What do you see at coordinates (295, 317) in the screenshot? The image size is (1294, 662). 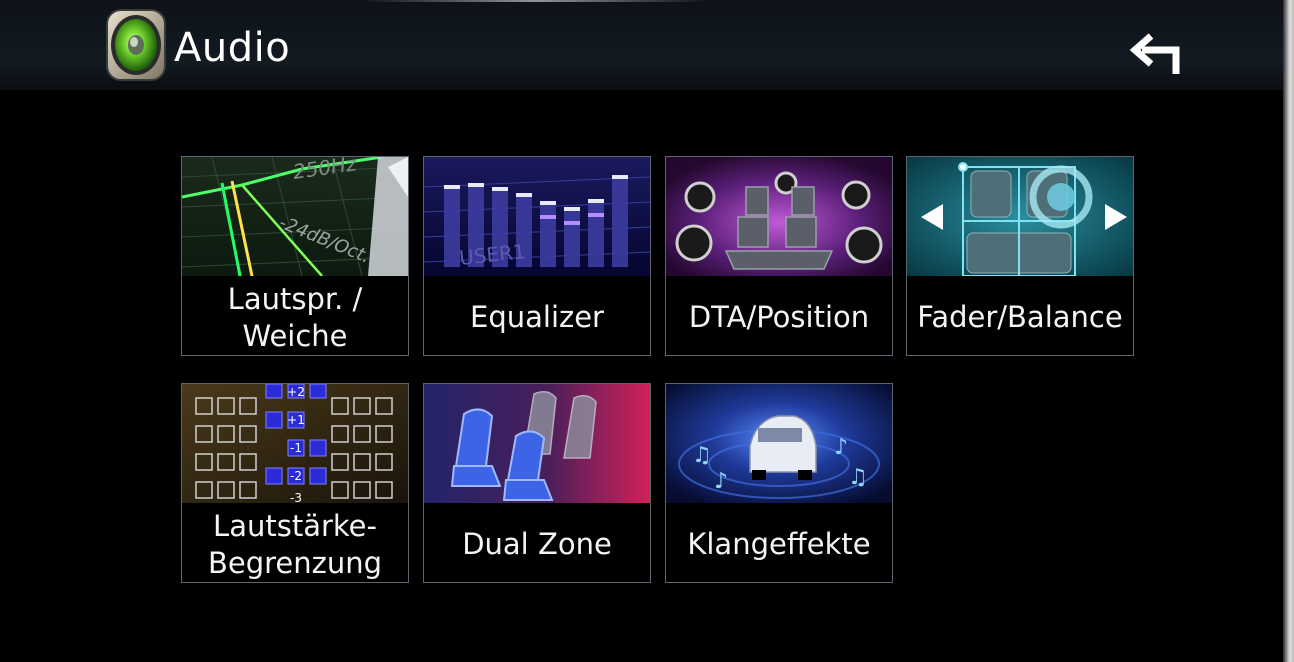 I see `tile-label: Lautspr. / Weiche` at bounding box center [295, 317].